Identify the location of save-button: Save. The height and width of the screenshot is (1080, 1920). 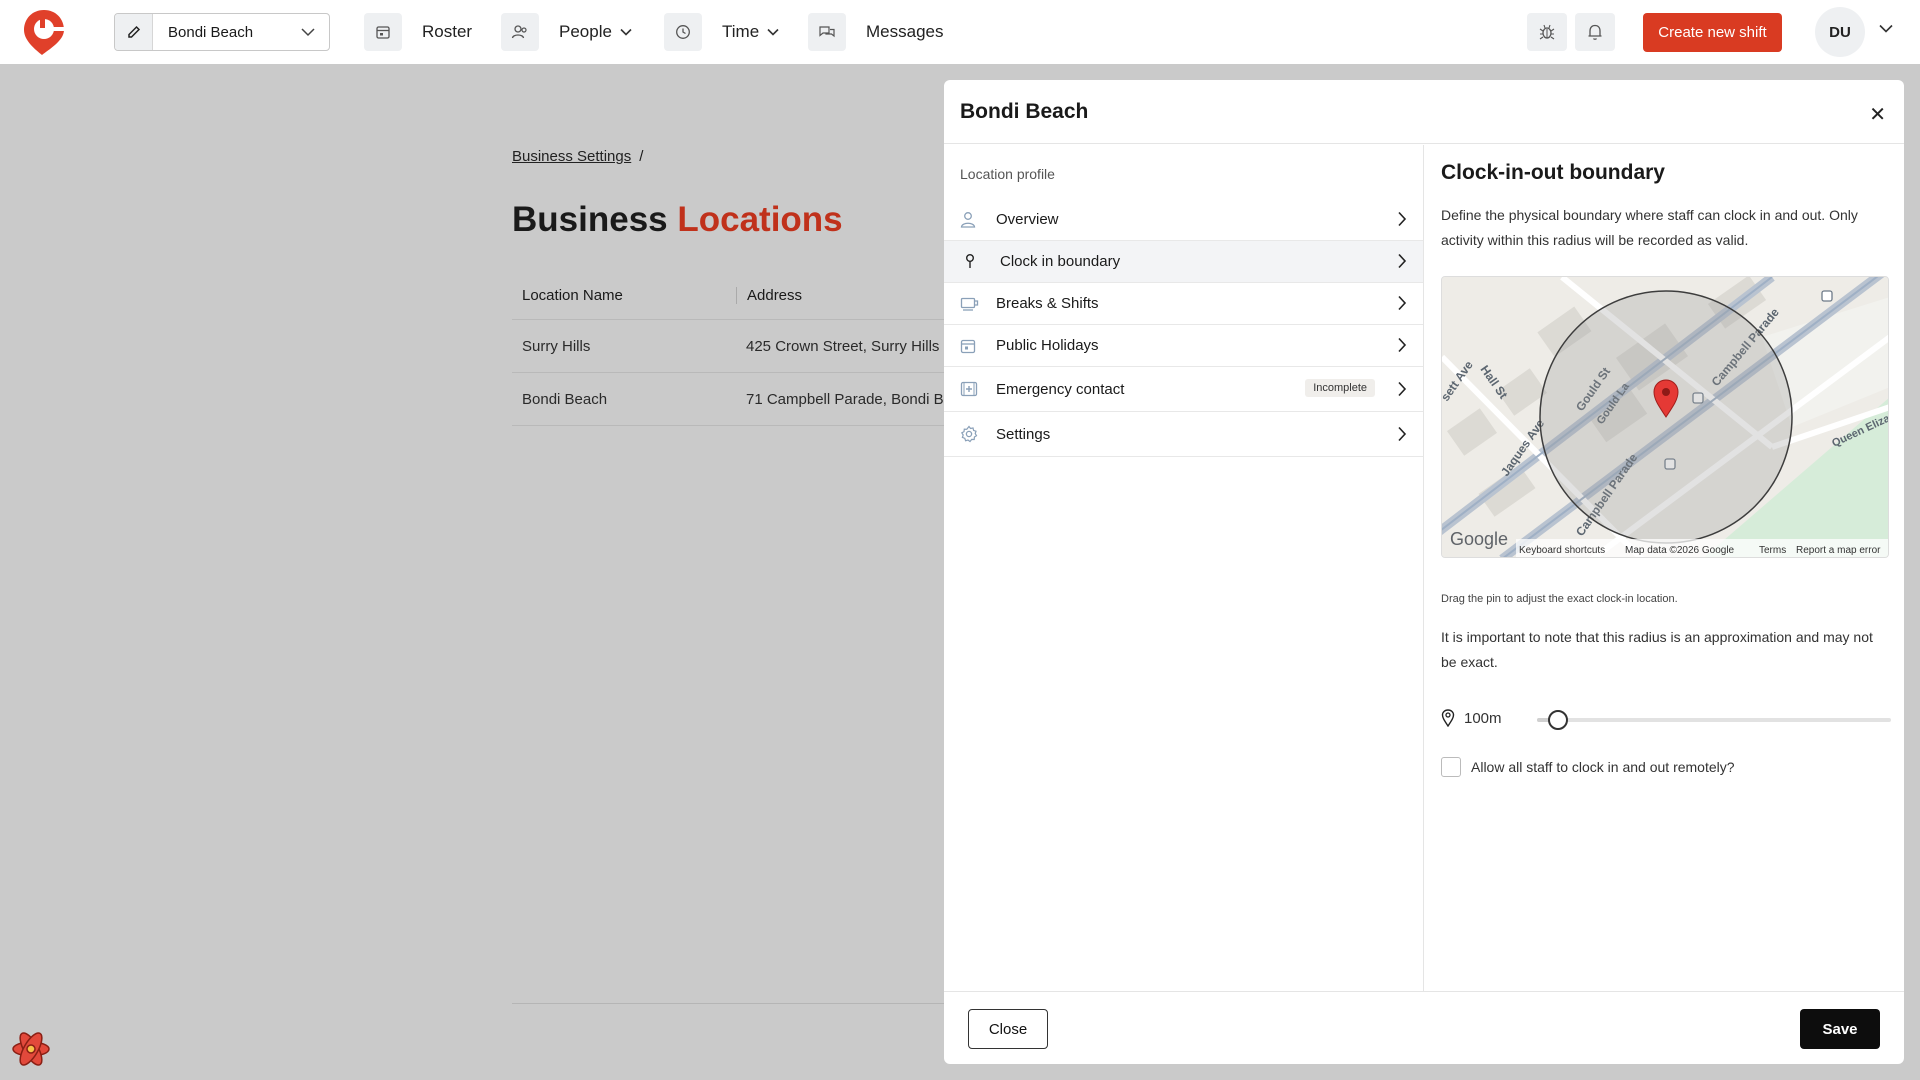
(1840, 1029).